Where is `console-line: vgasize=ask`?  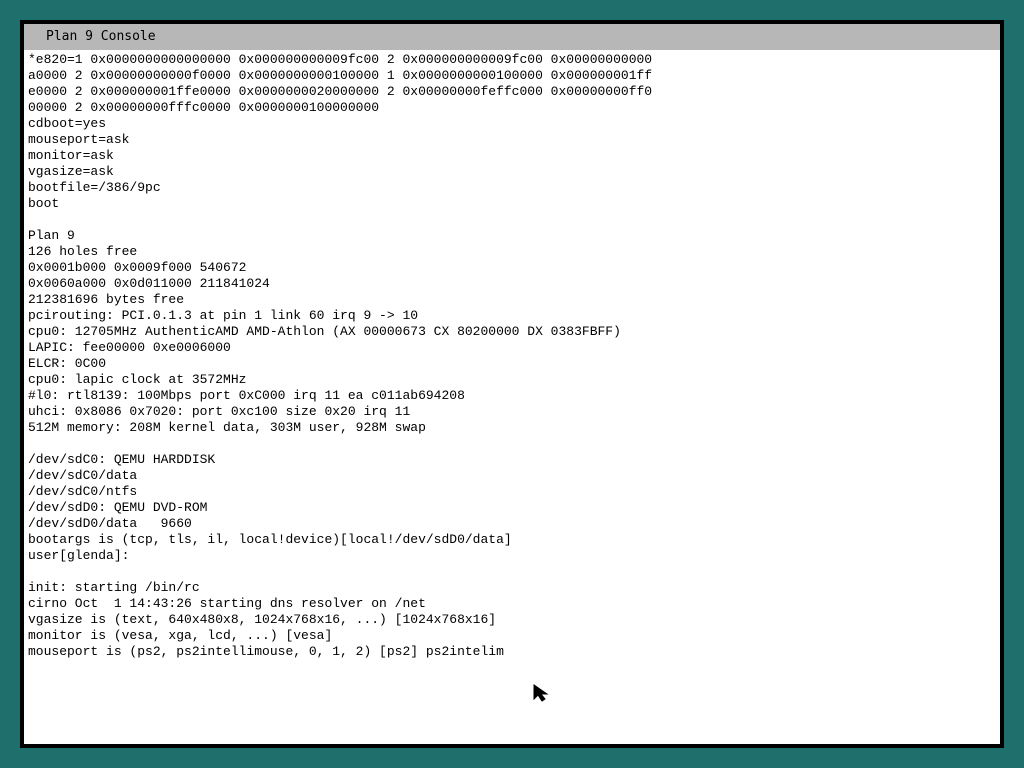
console-line: vgasize=ask is located at coordinates (71, 171).